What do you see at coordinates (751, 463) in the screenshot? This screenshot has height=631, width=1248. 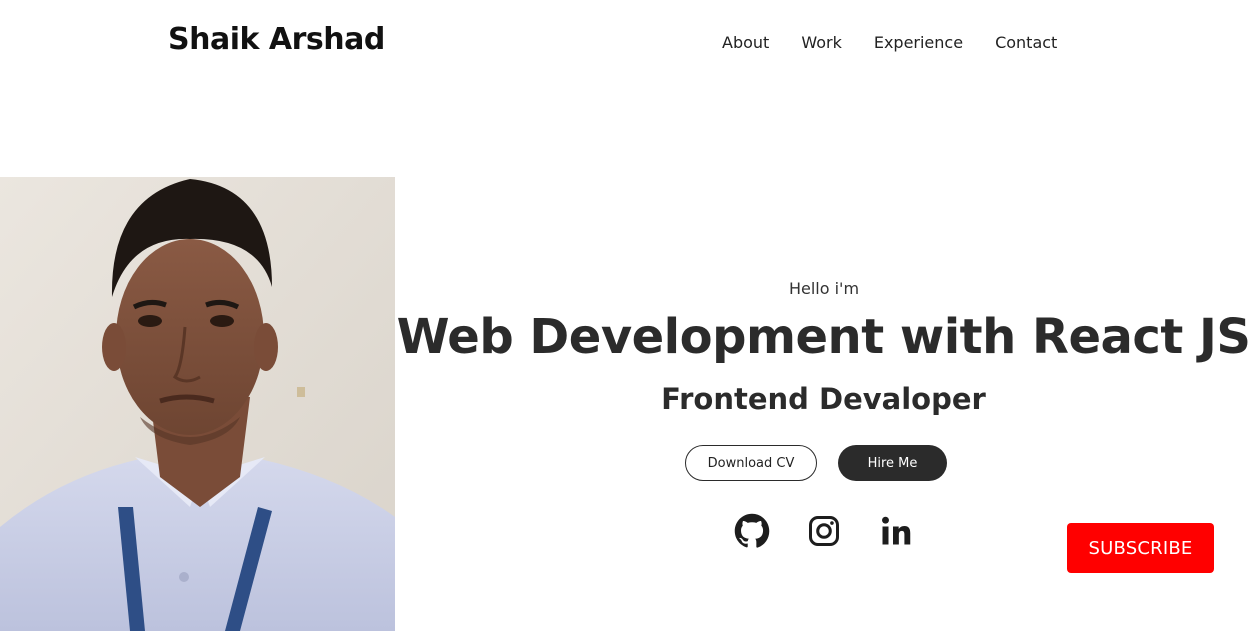 I see `download-cv-button: Download CV` at bounding box center [751, 463].